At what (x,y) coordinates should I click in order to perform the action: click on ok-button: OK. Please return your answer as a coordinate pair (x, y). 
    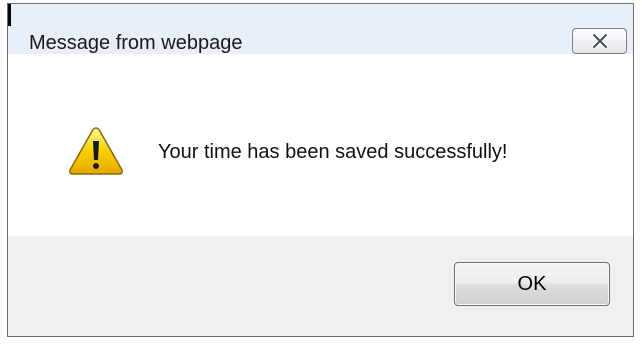
    Looking at the image, I should click on (532, 284).